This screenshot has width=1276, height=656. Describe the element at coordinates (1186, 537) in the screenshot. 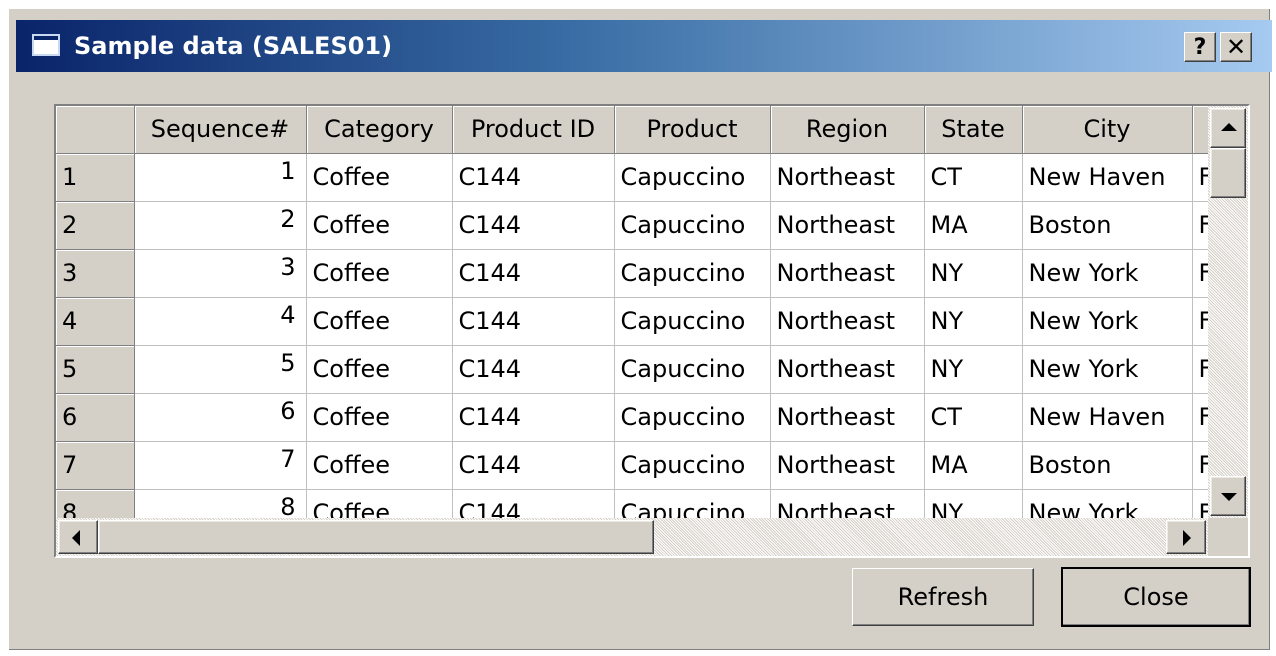

I see `scroll-right-button` at that location.